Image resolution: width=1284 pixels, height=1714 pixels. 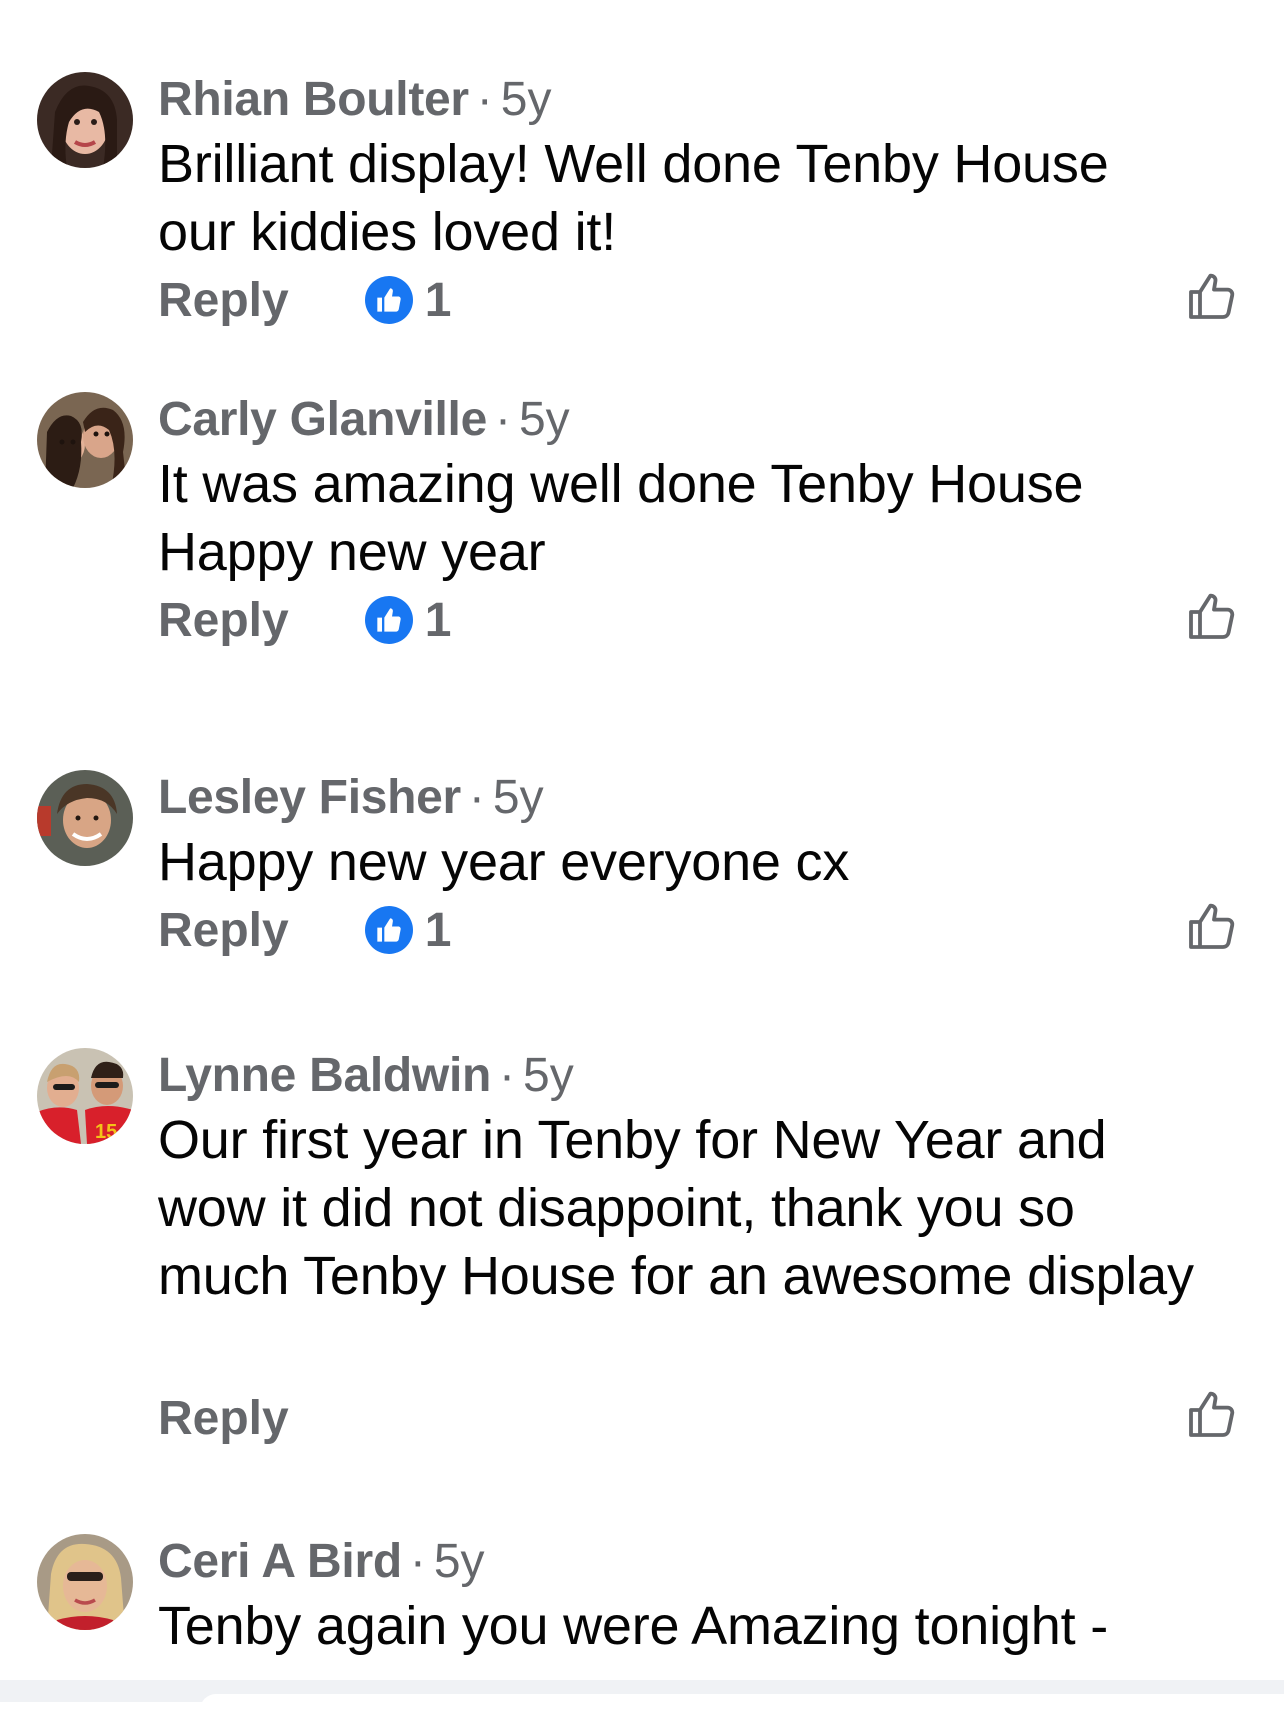 I want to click on author-name: Lesley Fisher, so click(x=309, y=797).